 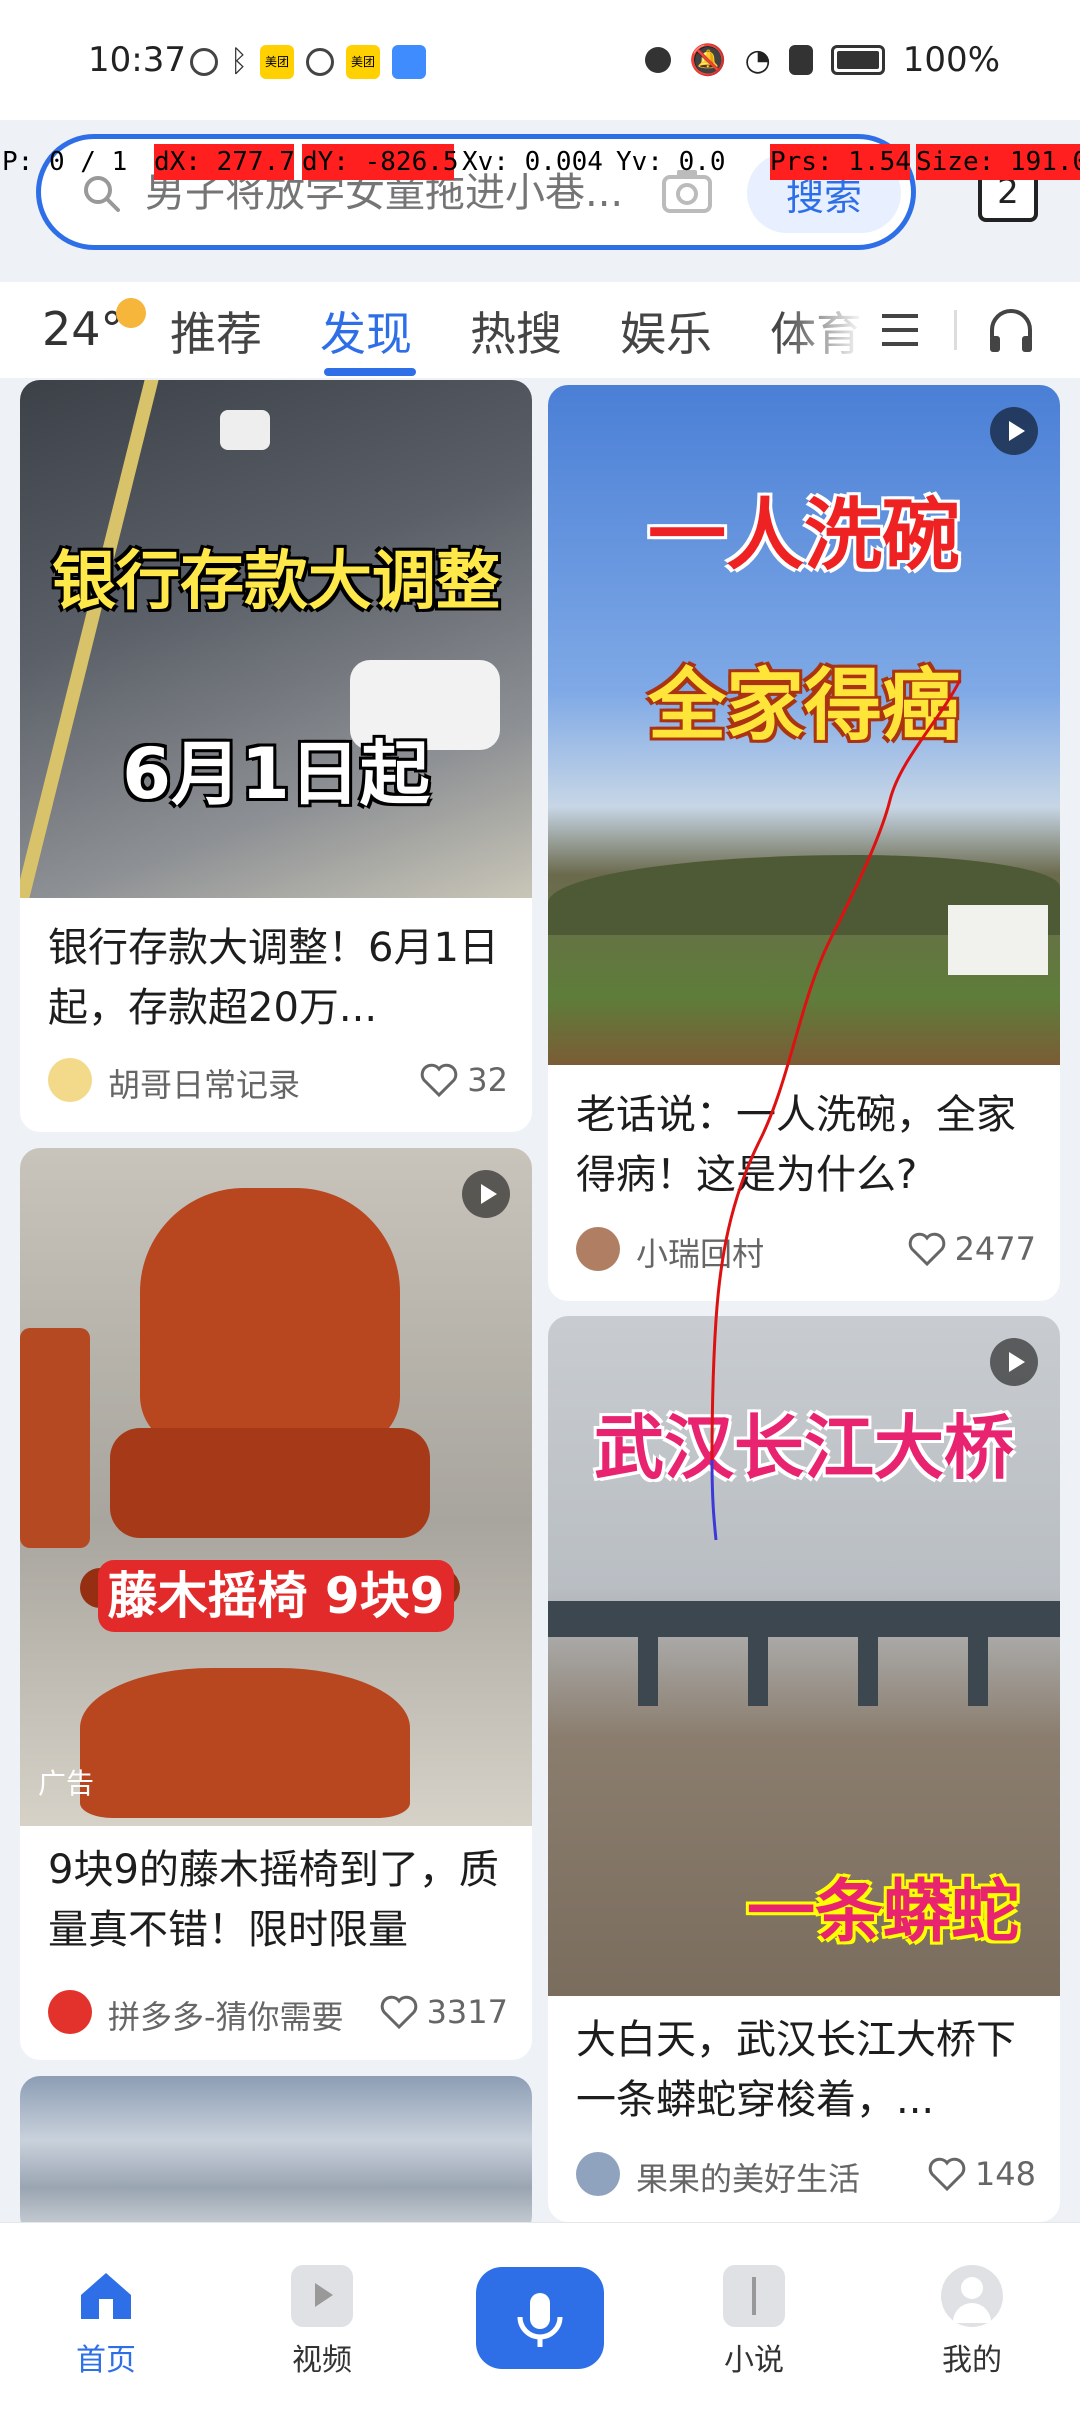 I want to click on menu-icon, so click(x=900, y=330).